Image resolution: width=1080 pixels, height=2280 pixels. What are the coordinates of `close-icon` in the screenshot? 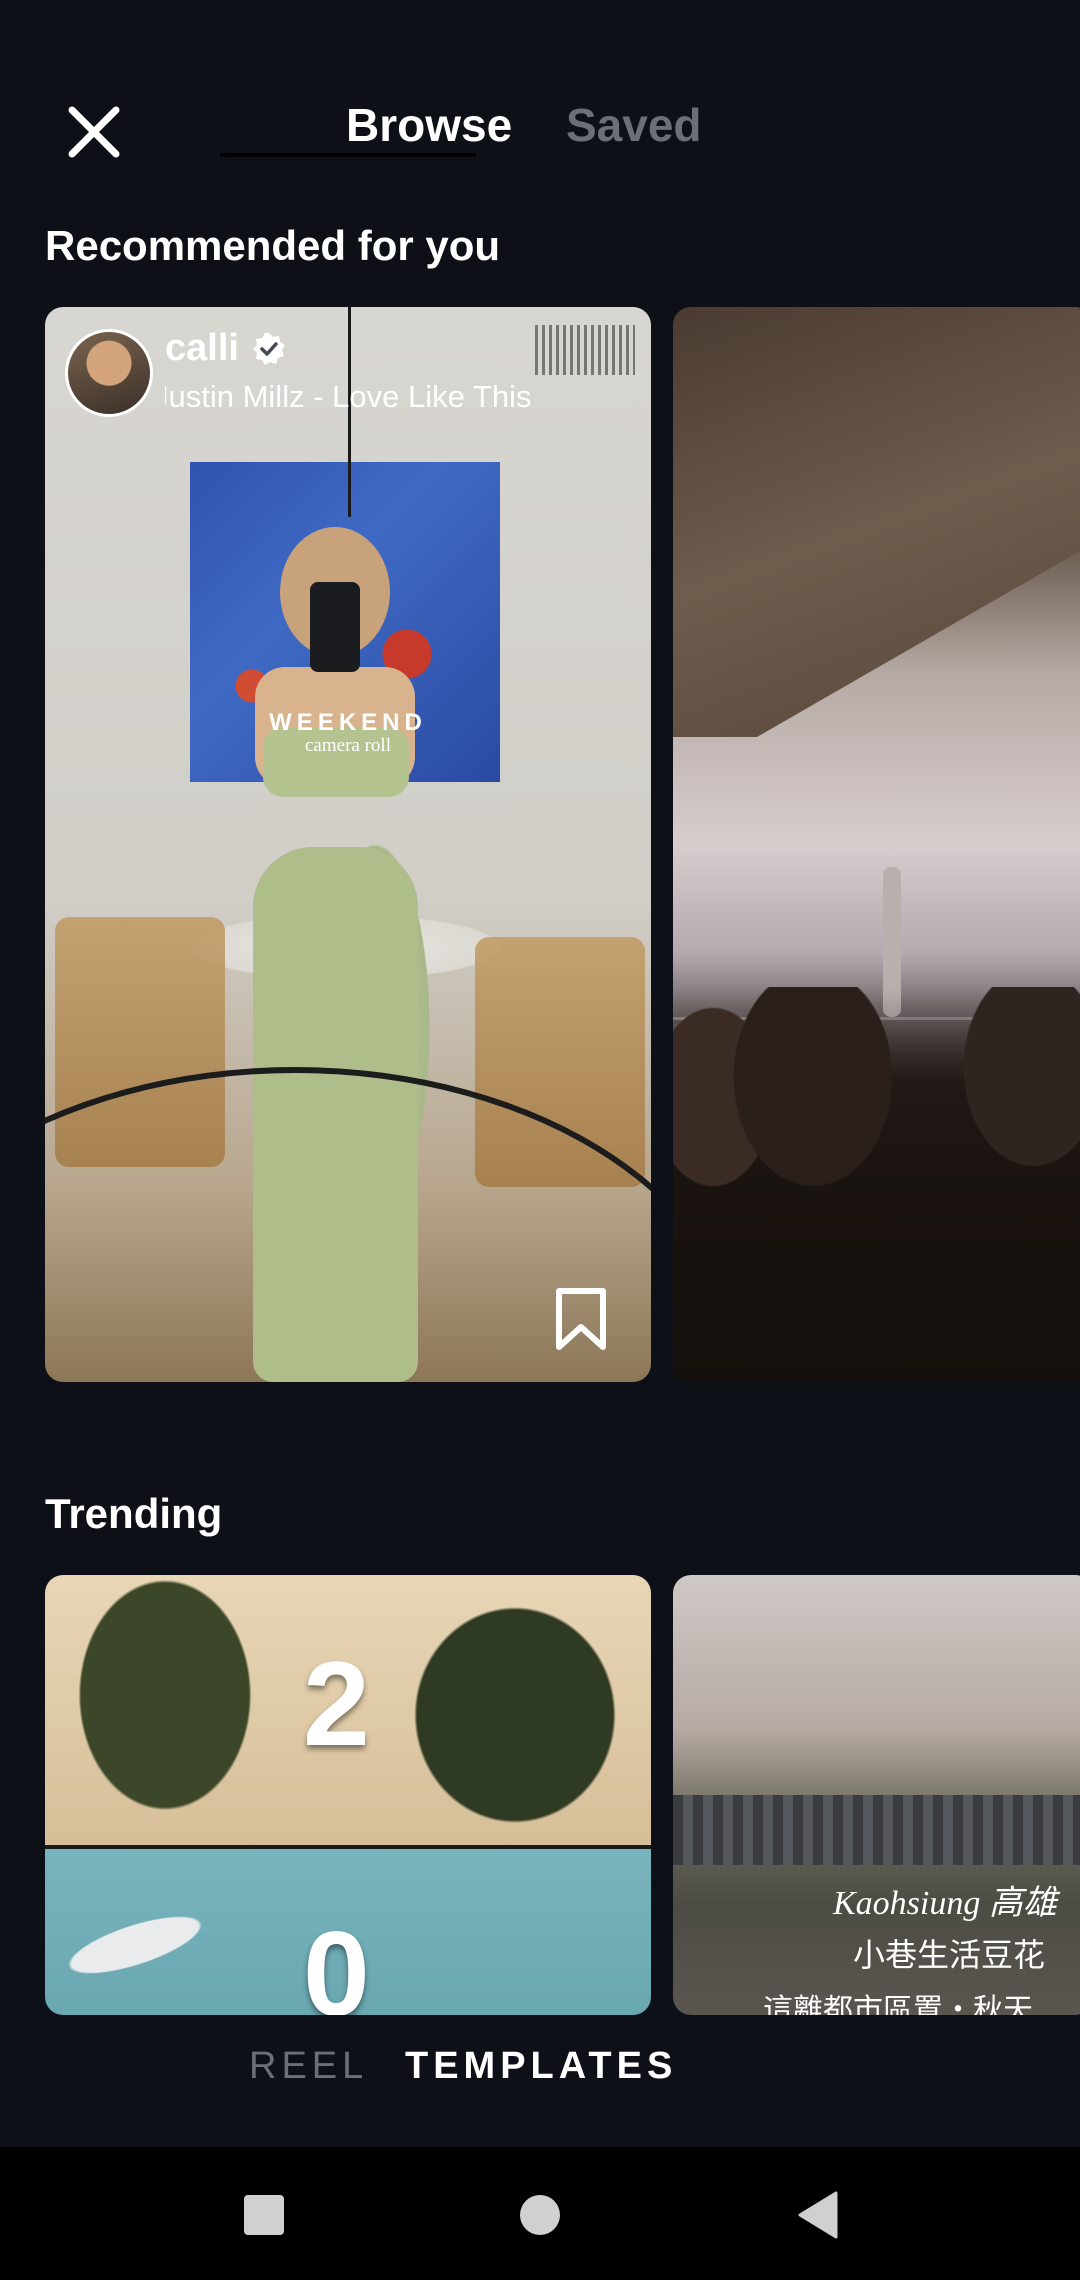 It's located at (94, 132).